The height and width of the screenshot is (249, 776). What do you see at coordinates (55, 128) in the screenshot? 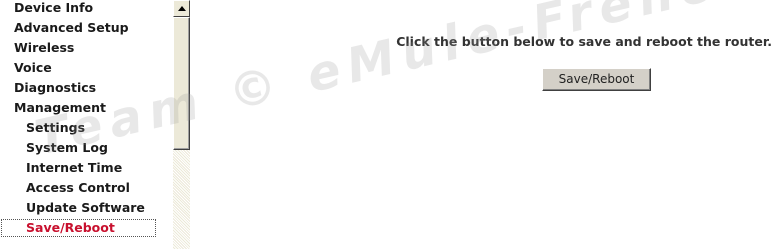
I see `sidebar-subitem-settings: Settings` at bounding box center [55, 128].